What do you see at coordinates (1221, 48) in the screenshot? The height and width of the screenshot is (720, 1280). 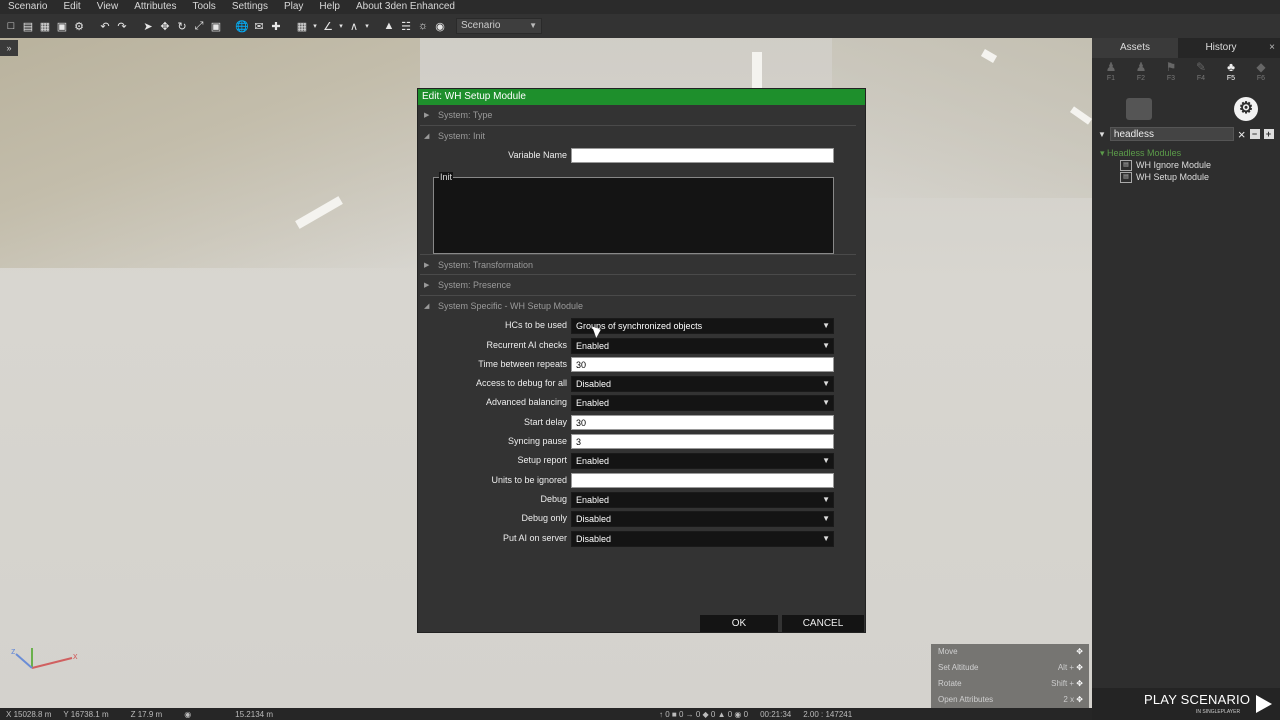 I see `tab-history: History` at bounding box center [1221, 48].